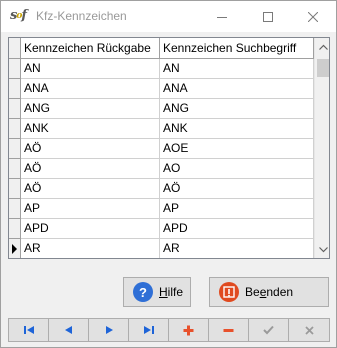  What do you see at coordinates (90, 209) in the screenshot?
I see `cell-rueckgabe: AP` at bounding box center [90, 209].